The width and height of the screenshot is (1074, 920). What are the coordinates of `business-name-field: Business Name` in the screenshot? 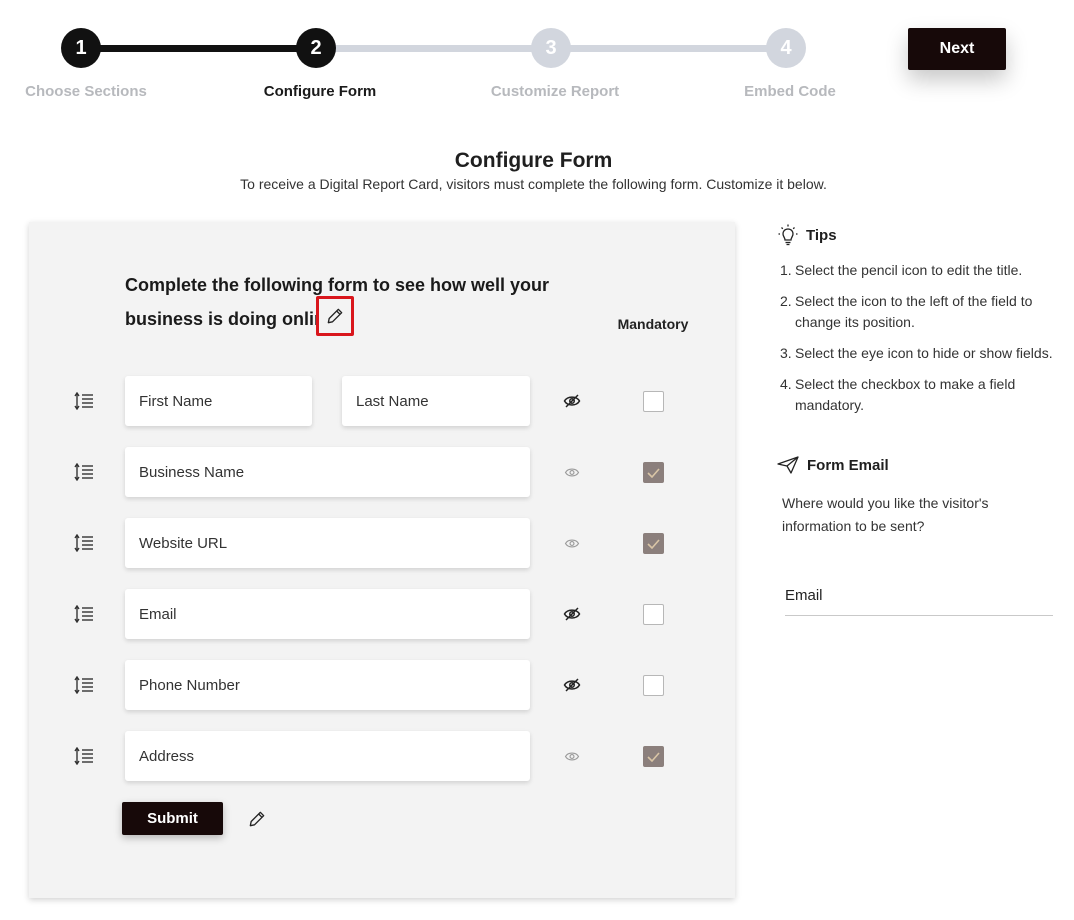 It's located at (327, 472).